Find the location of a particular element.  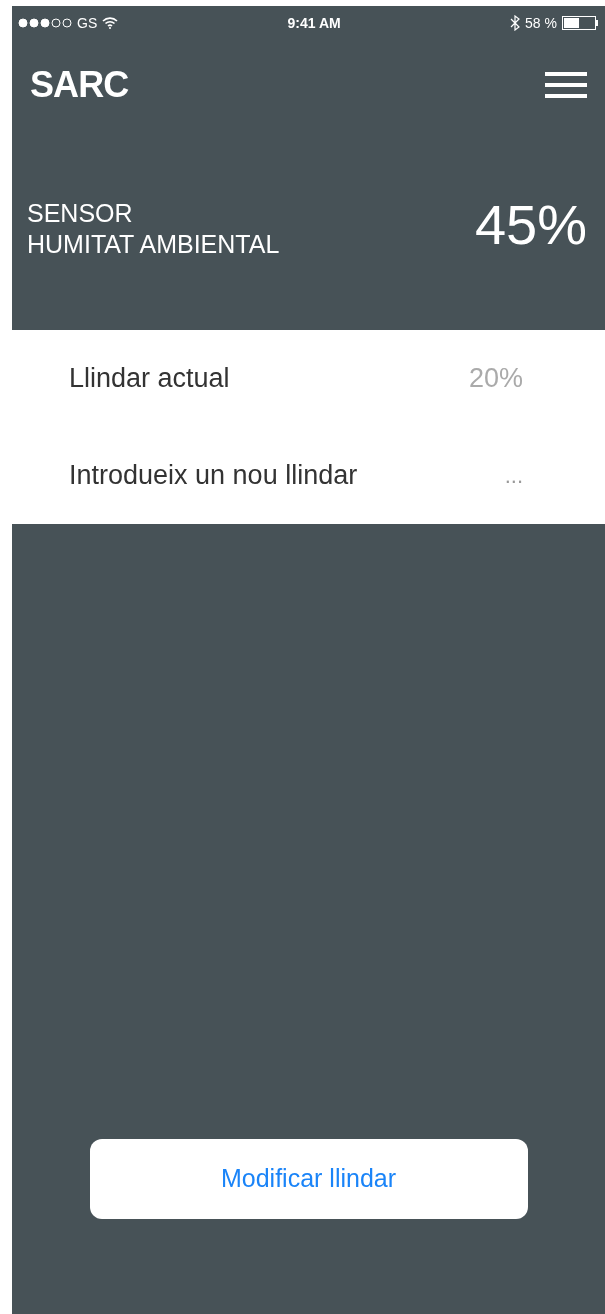

row-label: Llindar actual is located at coordinates (149, 379).